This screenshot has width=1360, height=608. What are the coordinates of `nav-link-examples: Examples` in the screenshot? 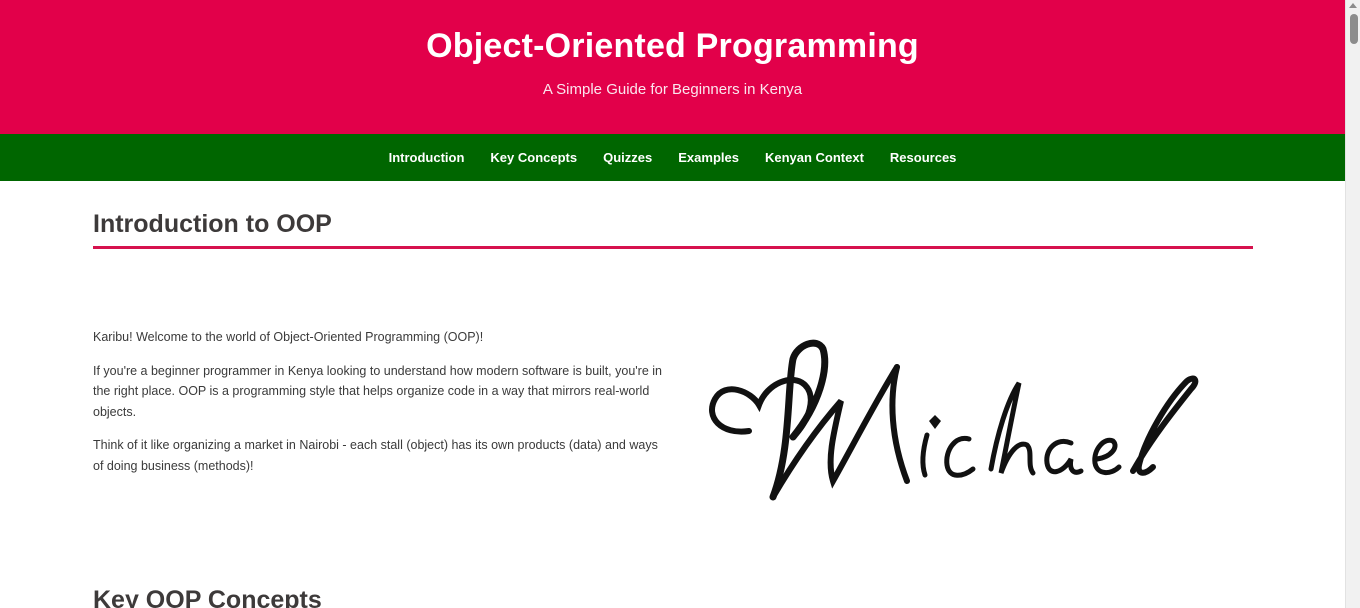 It's located at (708, 158).